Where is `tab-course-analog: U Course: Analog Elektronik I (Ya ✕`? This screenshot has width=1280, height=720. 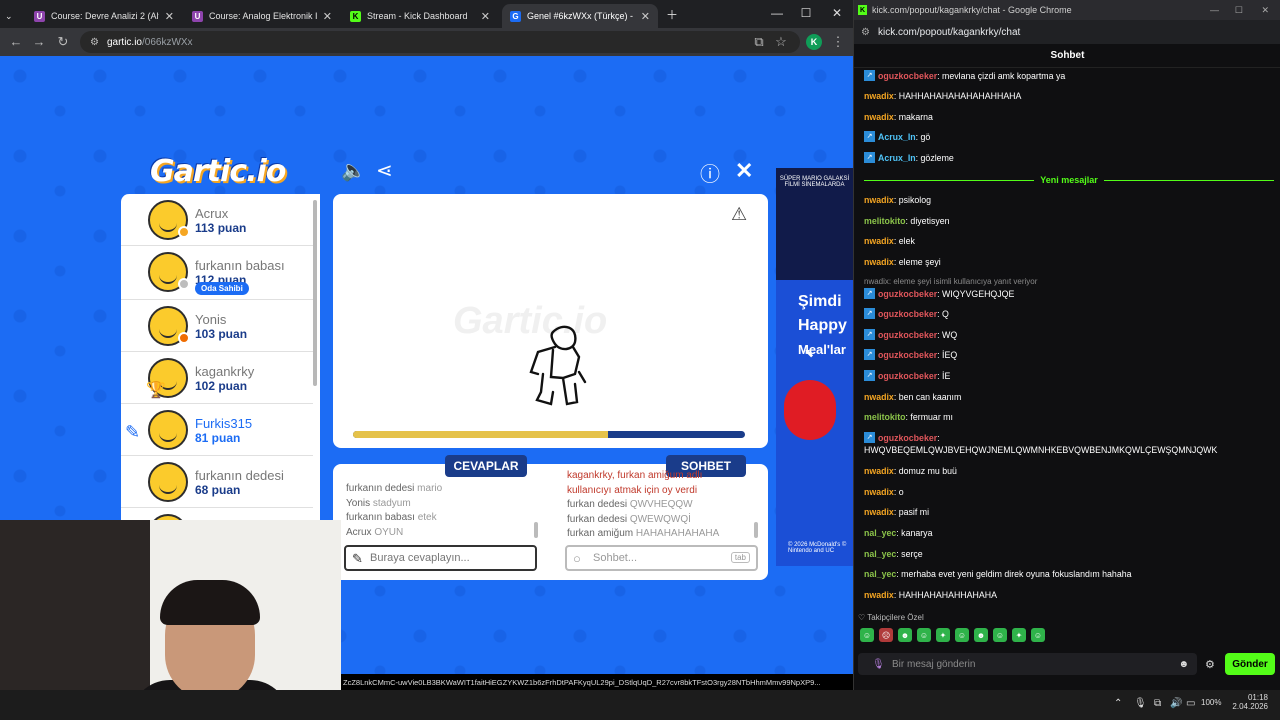
tab-course-analog: U Course: Analog Elektronik I (Ya ✕ is located at coordinates (262, 16).